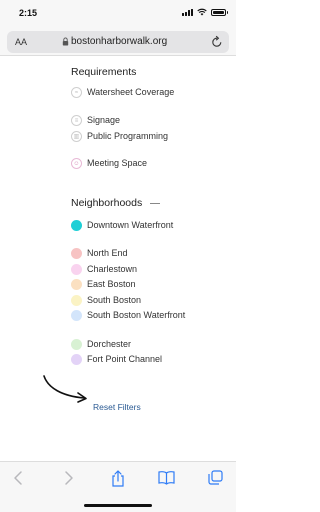 Image resolution: width=320 pixels, height=512 pixels. Describe the element at coordinates (76, 136) in the screenshot. I see `public-programming-icon: ▥` at that location.